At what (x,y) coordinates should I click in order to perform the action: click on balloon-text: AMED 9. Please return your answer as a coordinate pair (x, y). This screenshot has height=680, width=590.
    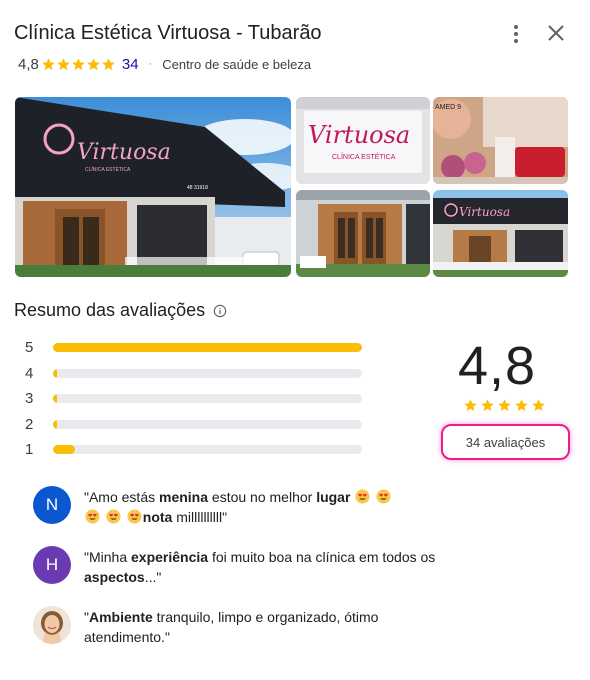
    Looking at the image, I should click on (448, 107).